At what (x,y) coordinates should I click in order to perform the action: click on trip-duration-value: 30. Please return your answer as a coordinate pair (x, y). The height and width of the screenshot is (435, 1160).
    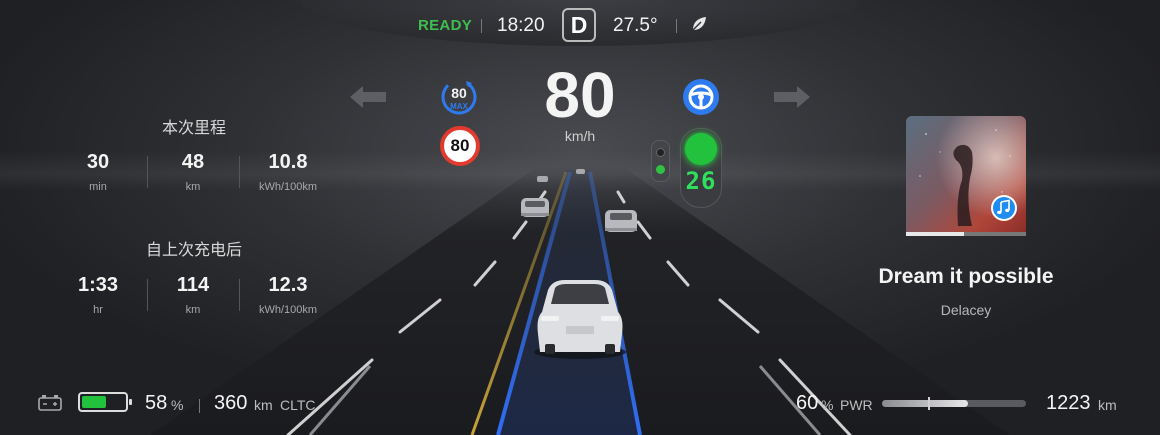
    Looking at the image, I should click on (98, 162).